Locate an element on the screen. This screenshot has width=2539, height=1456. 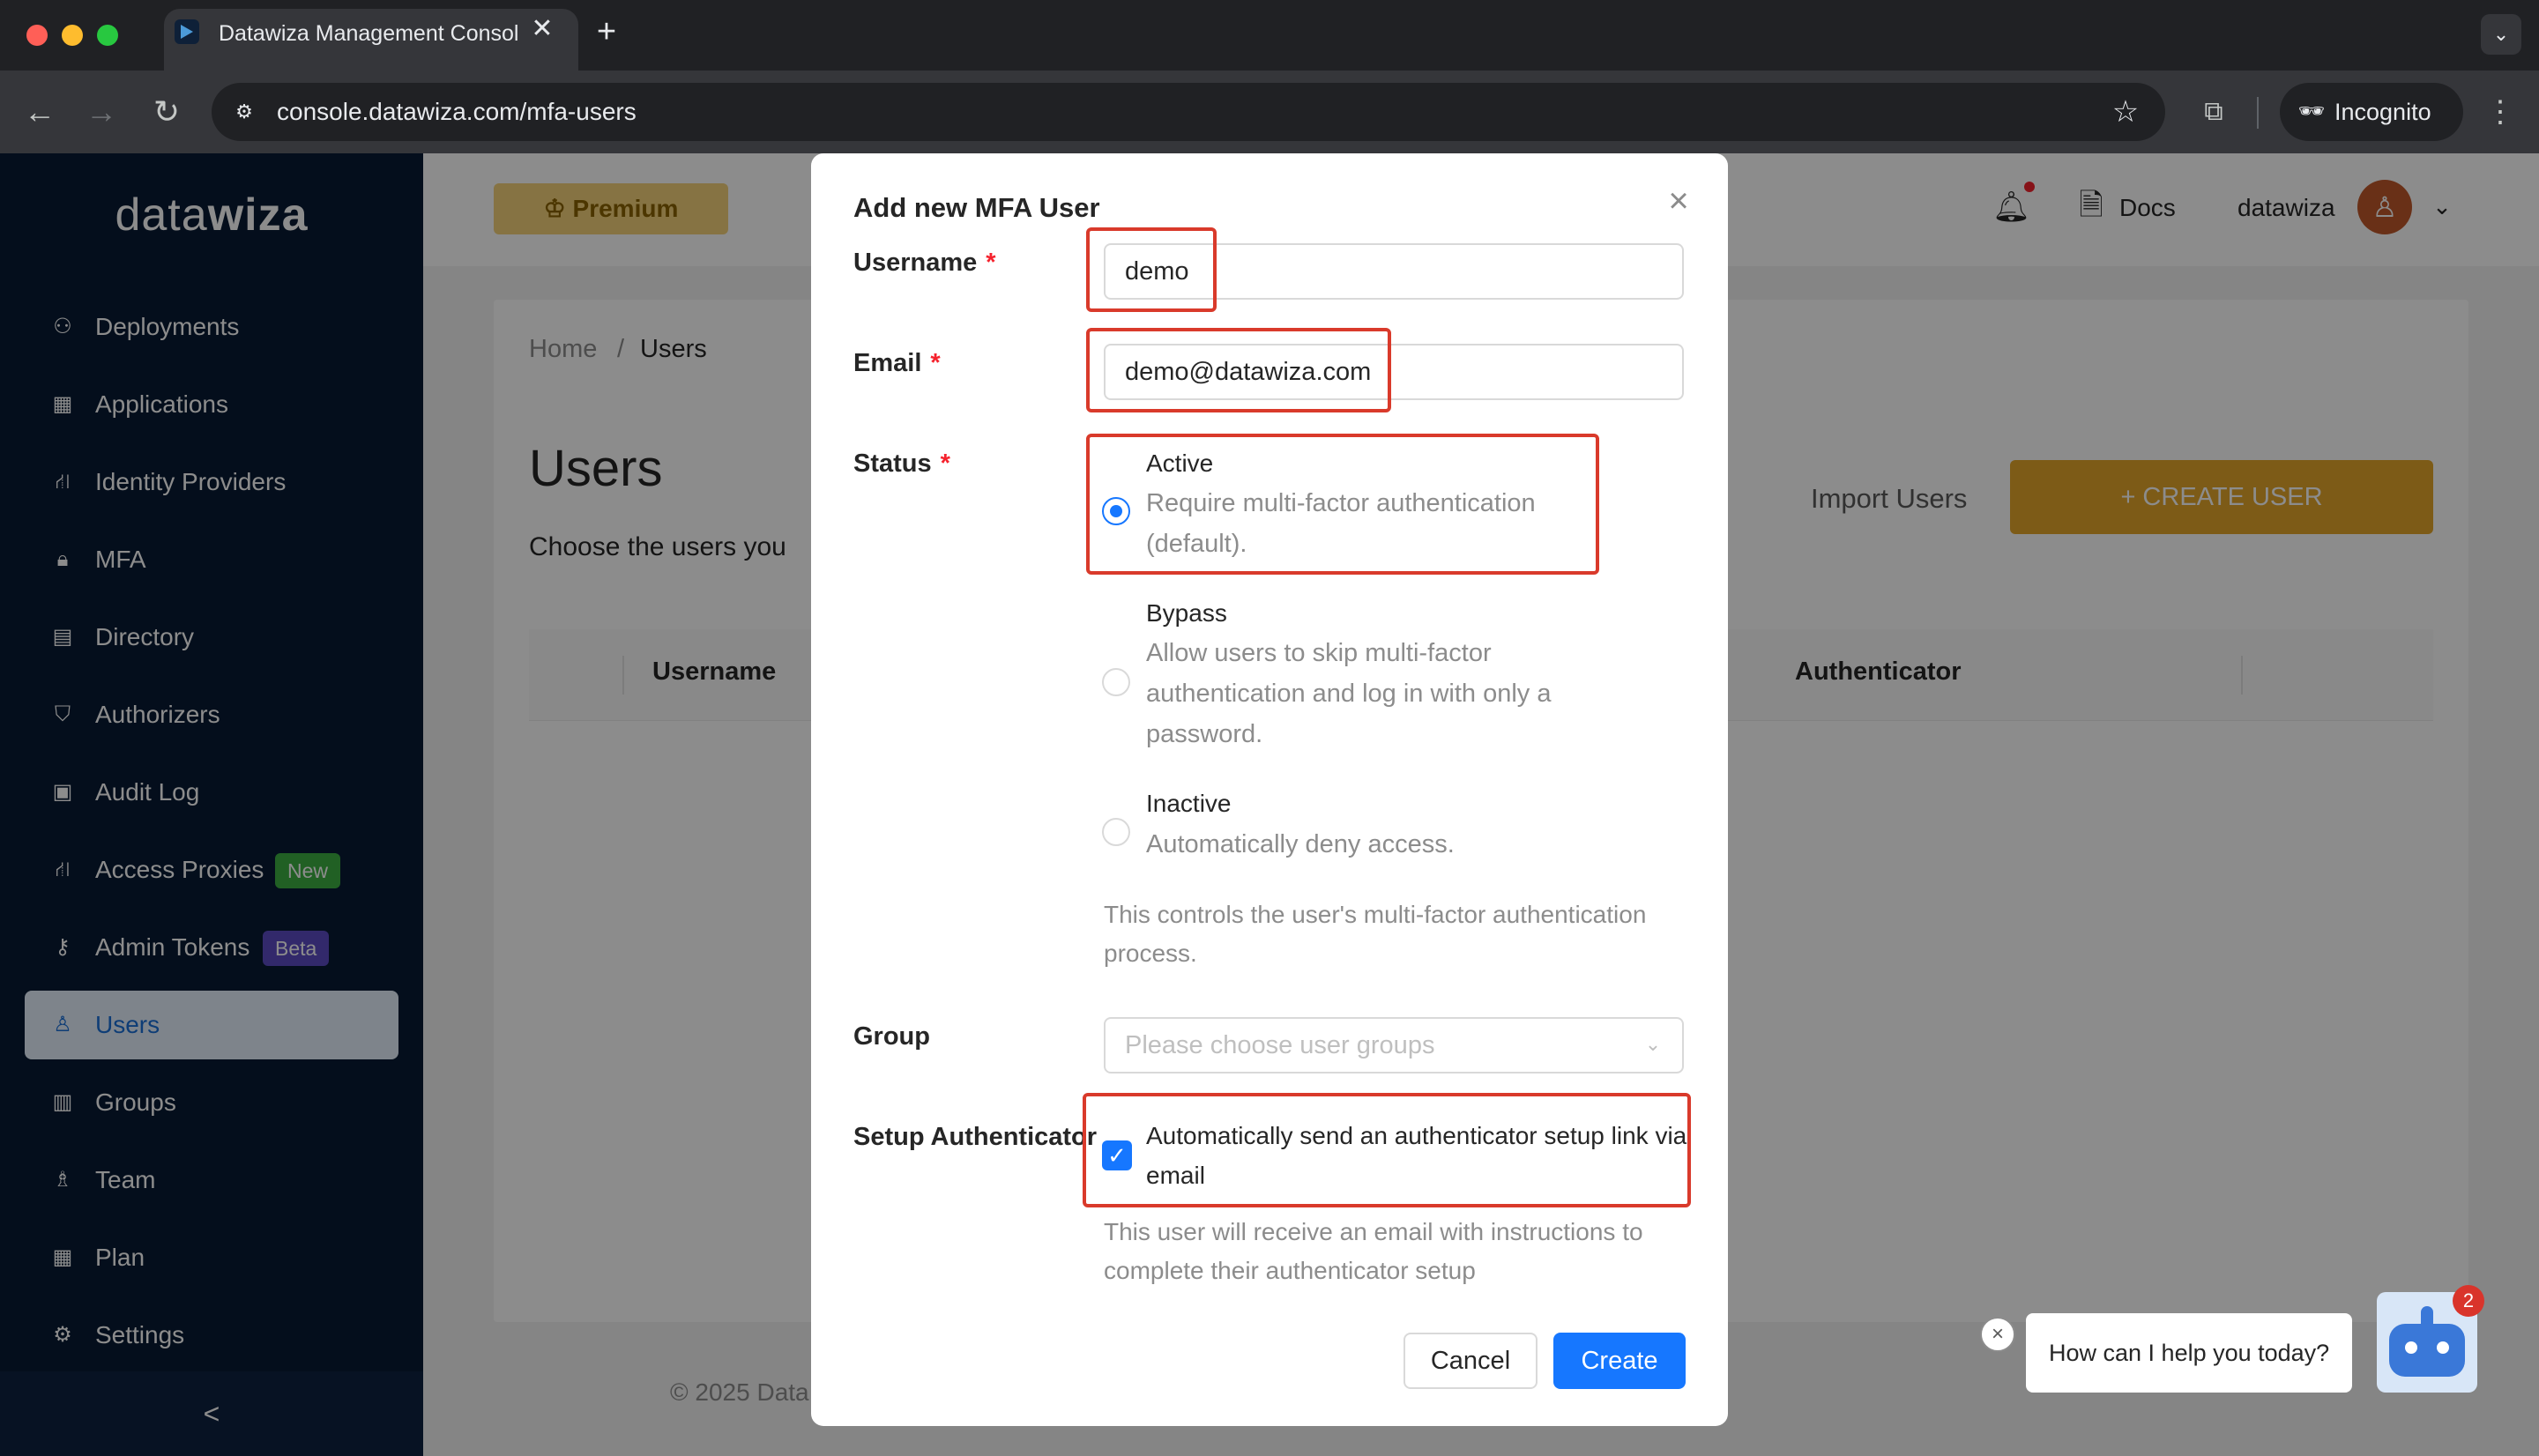
modal-title: Add new MFA User is located at coordinates (976, 207).